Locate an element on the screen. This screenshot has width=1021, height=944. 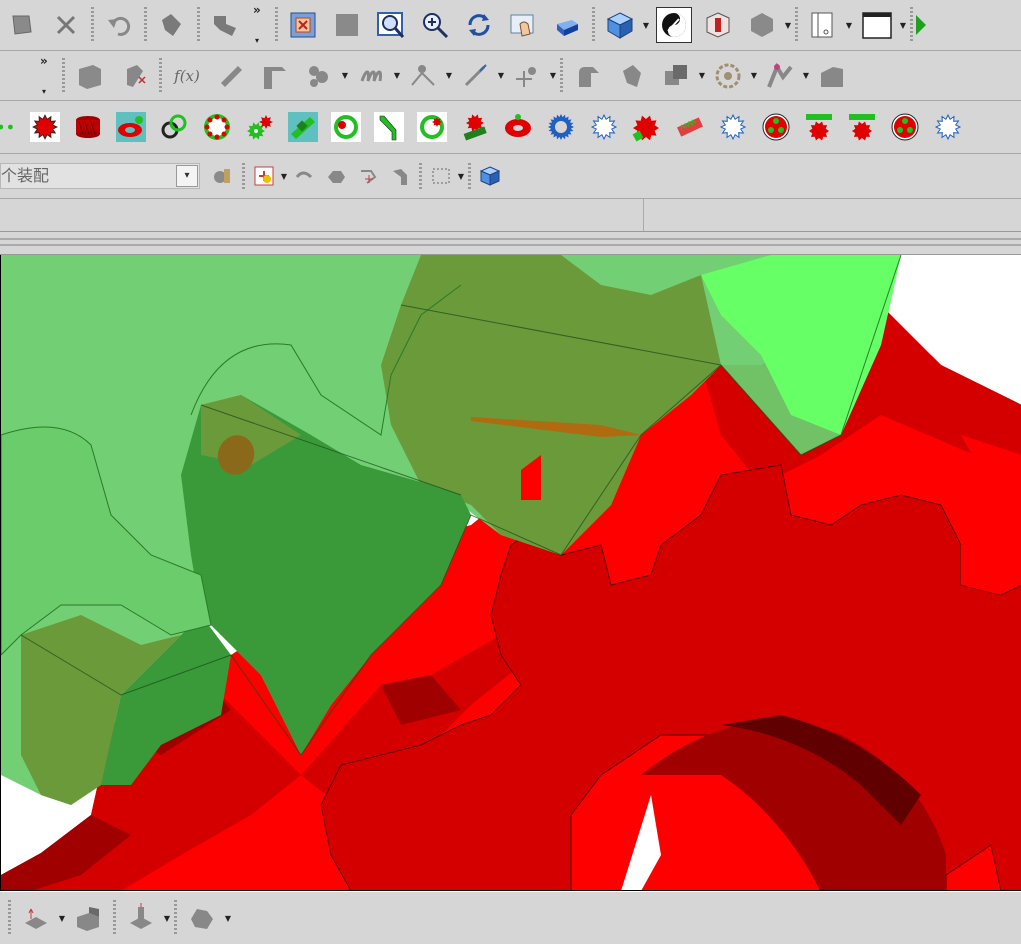
zoom-icon is located at coordinates (435, 25).